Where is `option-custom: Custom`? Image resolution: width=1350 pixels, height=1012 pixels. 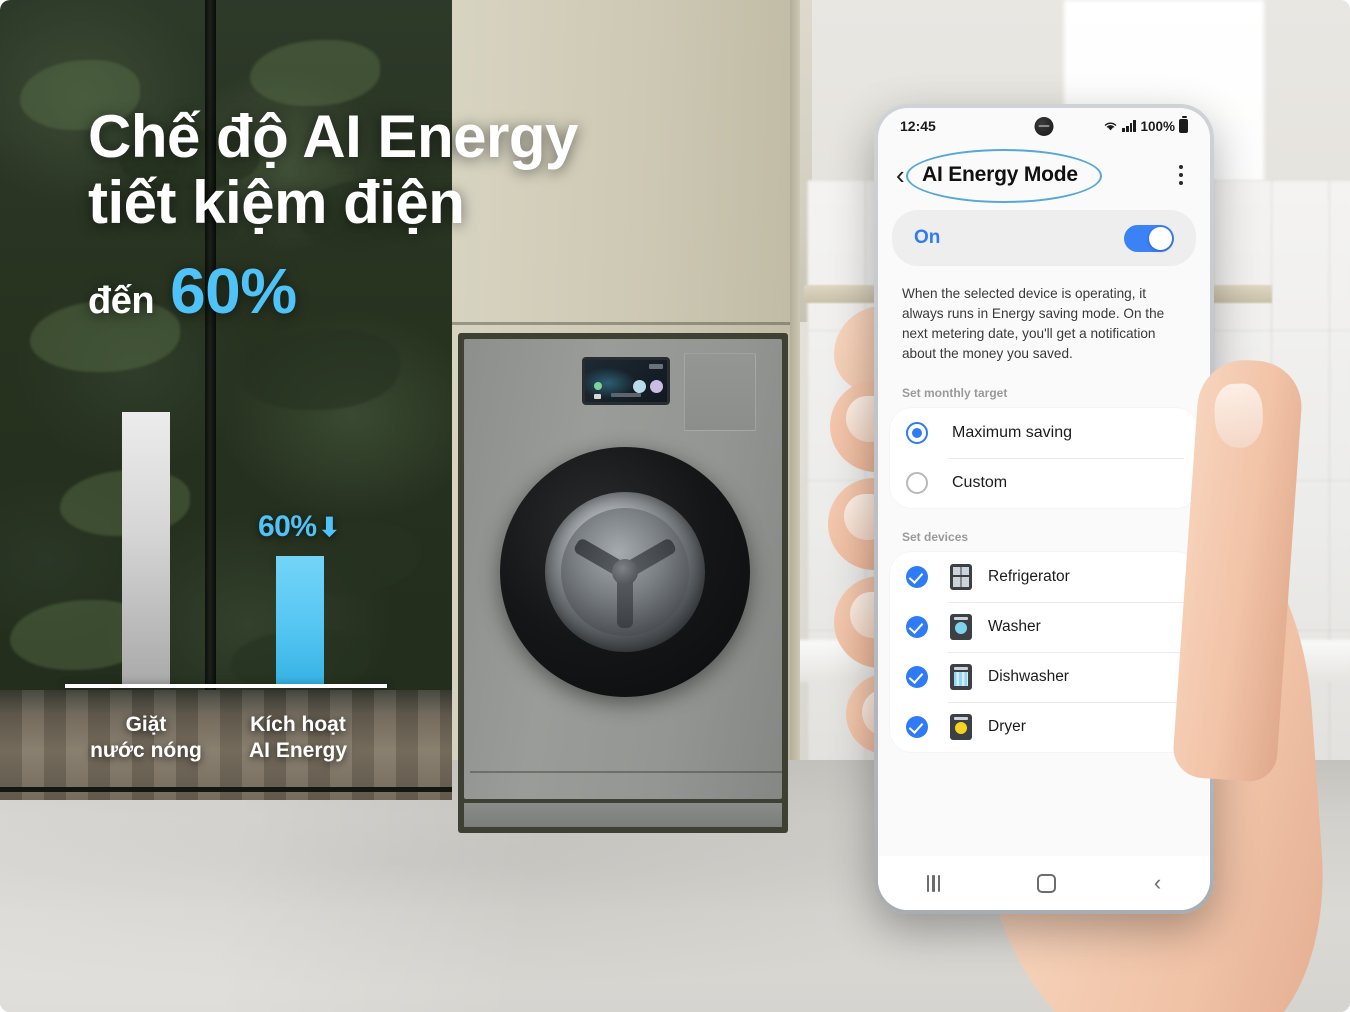 option-custom: Custom is located at coordinates (1044, 483).